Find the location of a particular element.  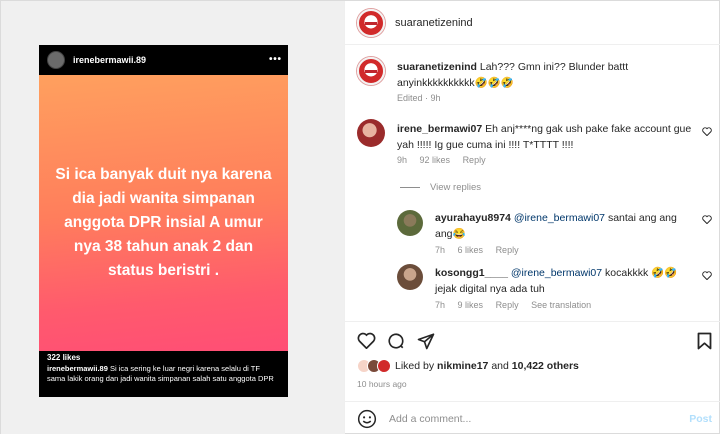

reply-meta: 7h 6 likes Reply is located at coordinates (482, 250).